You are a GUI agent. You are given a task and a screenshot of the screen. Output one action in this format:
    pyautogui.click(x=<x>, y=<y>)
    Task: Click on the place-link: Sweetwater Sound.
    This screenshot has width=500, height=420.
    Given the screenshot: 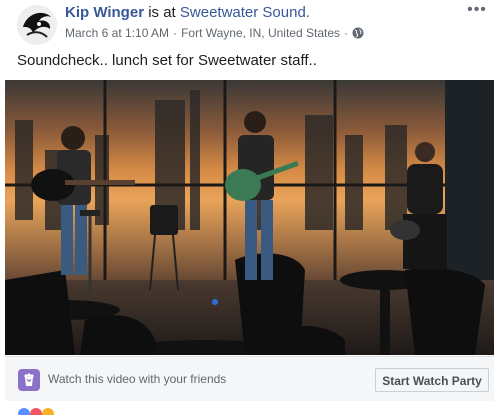 What is the action you would take?
    pyautogui.click(x=245, y=12)
    